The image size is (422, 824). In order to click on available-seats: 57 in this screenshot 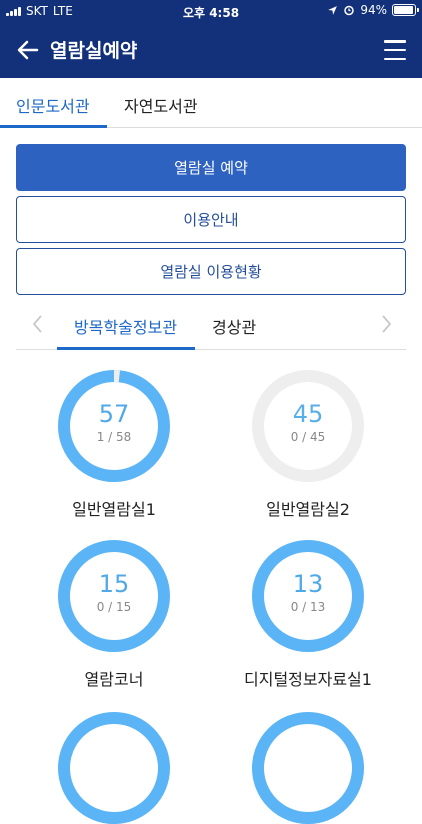, I will do `click(114, 414)`.